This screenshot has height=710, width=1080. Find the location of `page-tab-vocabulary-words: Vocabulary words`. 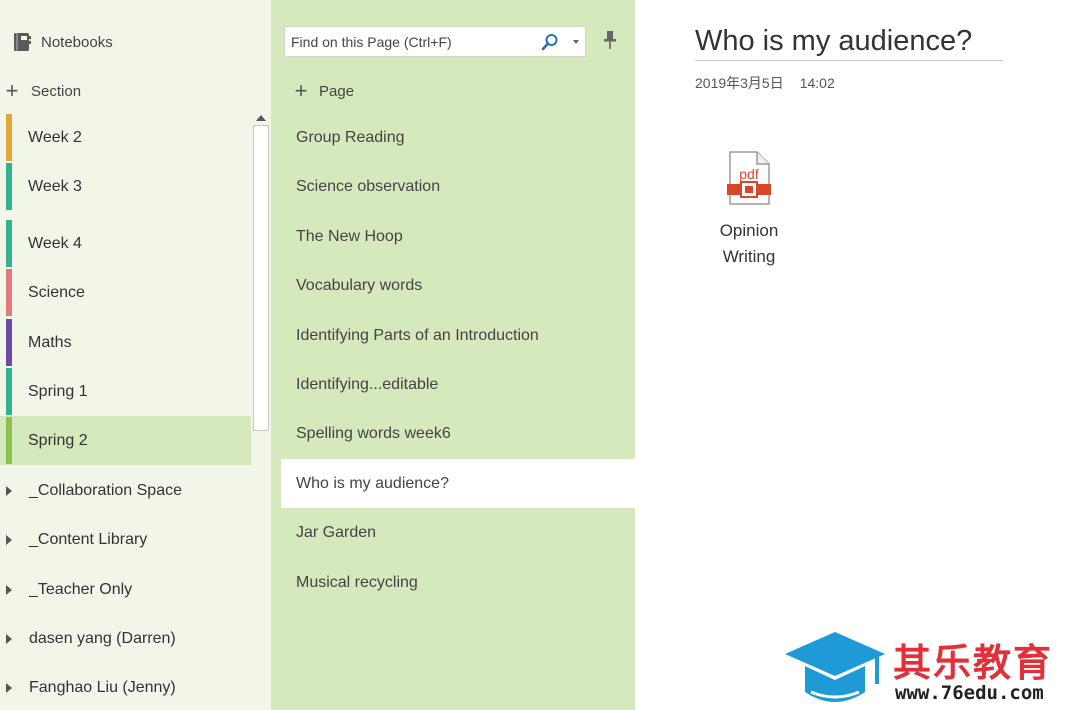

page-tab-vocabulary-words: Vocabulary words is located at coordinates (458, 285).